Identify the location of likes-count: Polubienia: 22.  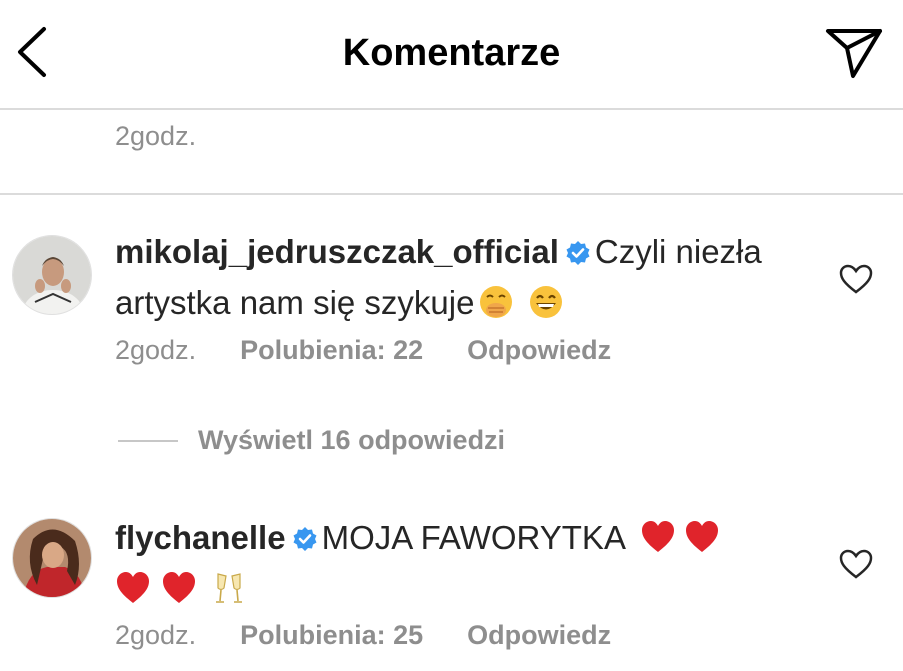
(331, 350).